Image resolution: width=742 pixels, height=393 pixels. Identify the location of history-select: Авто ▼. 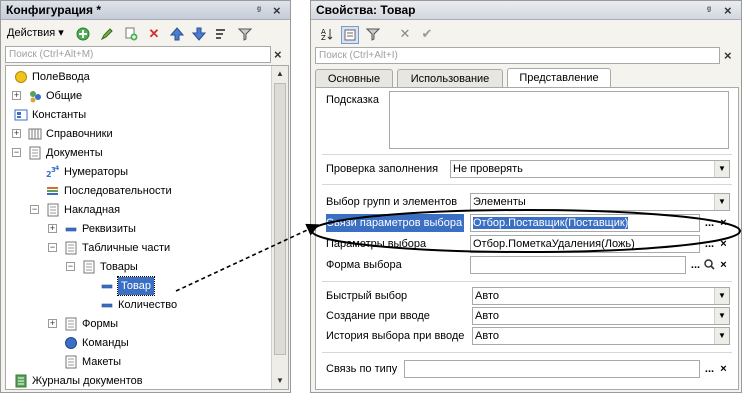
(601, 336).